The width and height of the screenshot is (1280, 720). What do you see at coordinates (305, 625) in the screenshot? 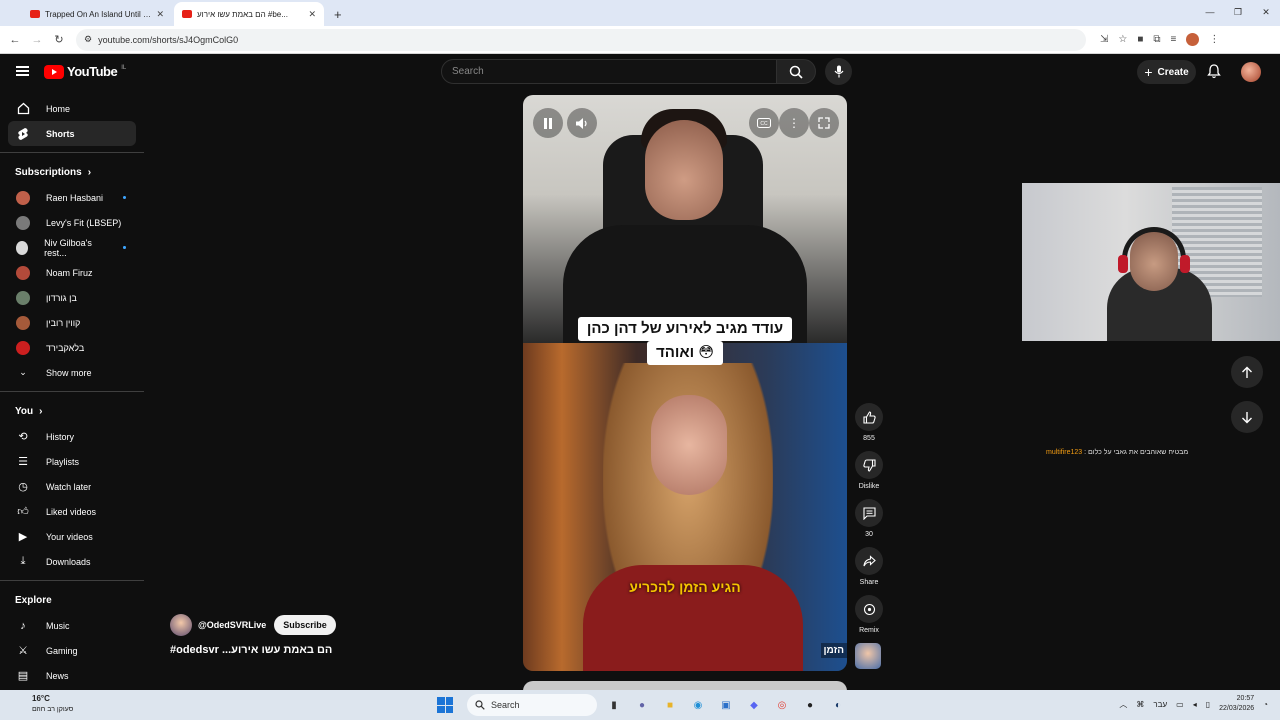
I see `subscribe-button: Subscribe` at bounding box center [305, 625].